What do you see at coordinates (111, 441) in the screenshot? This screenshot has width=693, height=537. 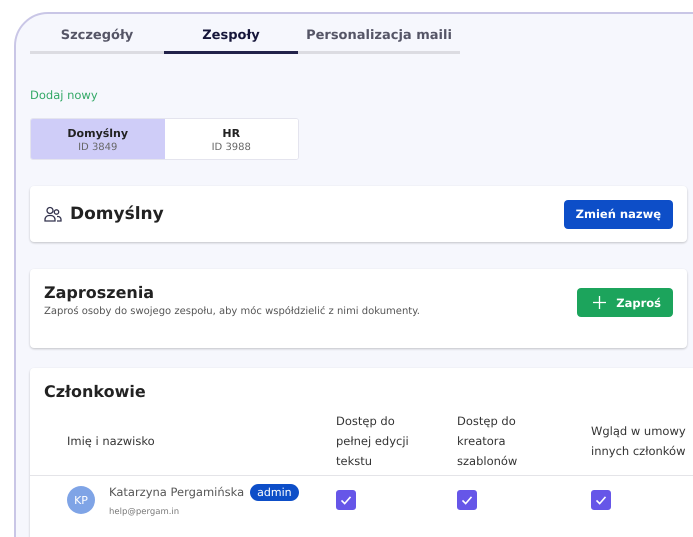 I see `column-header: Imię i nazwisko` at bounding box center [111, 441].